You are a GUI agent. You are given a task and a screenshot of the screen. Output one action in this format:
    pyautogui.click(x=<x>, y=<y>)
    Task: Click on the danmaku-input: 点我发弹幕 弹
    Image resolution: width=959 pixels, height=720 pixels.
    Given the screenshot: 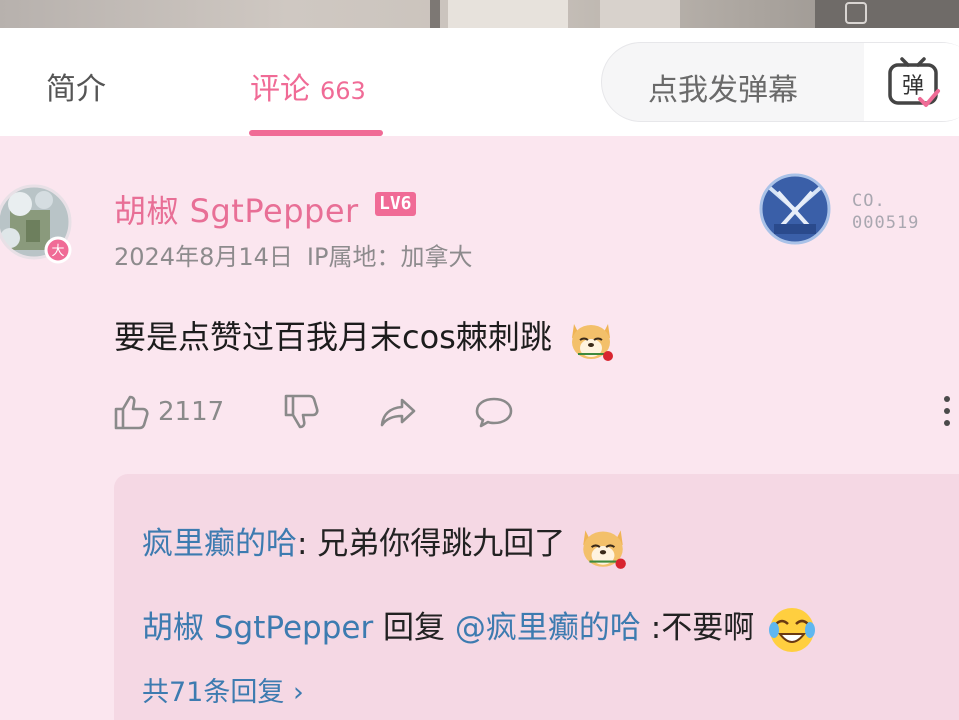 What is the action you would take?
    pyautogui.click(x=780, y=82)
    